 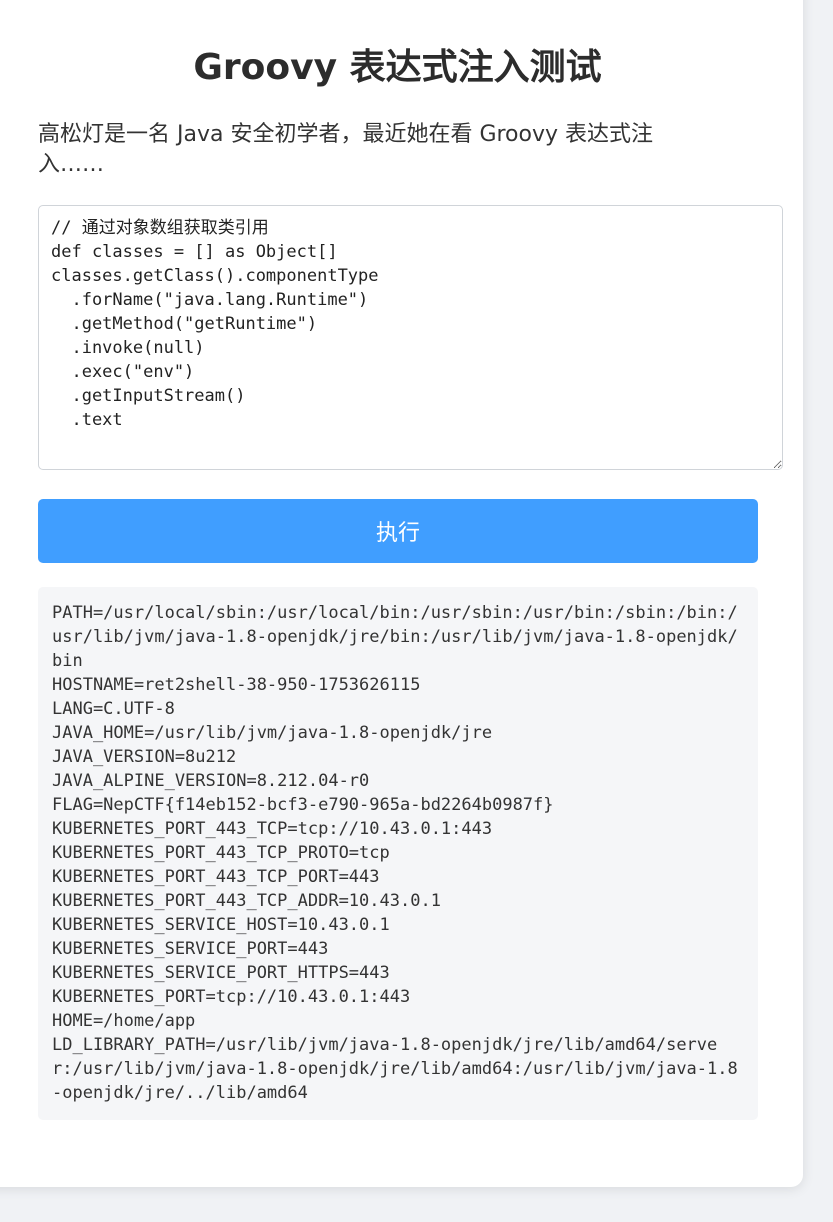 I want to click on execute-button: 执行, so click(x=398, y=531).